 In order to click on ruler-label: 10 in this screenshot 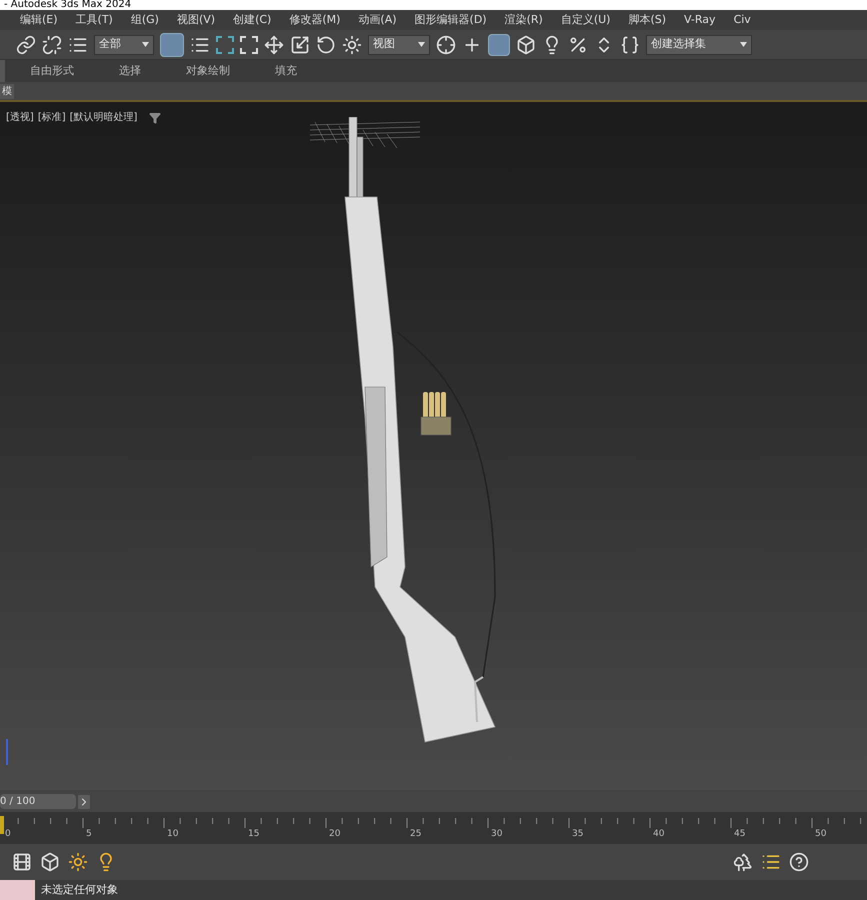, I will do `click(173, 834)`.